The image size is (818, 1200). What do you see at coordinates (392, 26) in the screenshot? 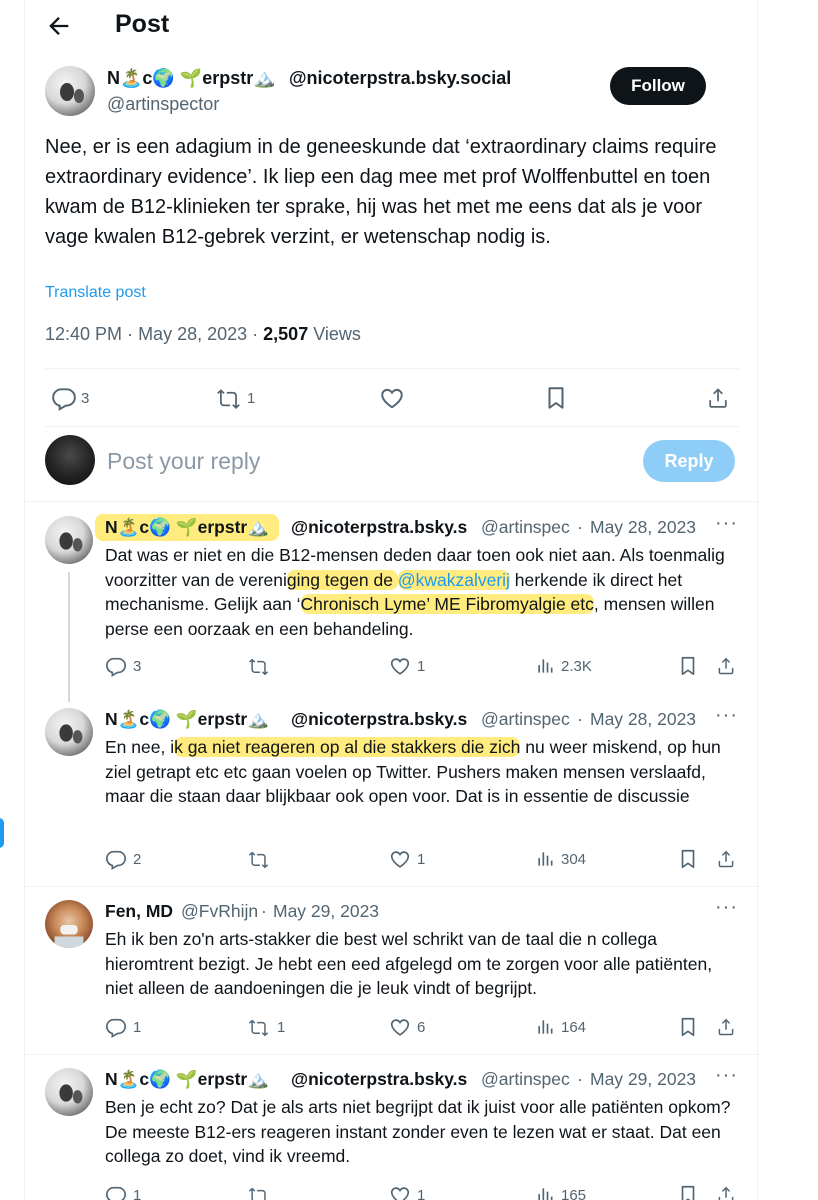
I see `top-bar: Post` at bounding box center [392, 26].